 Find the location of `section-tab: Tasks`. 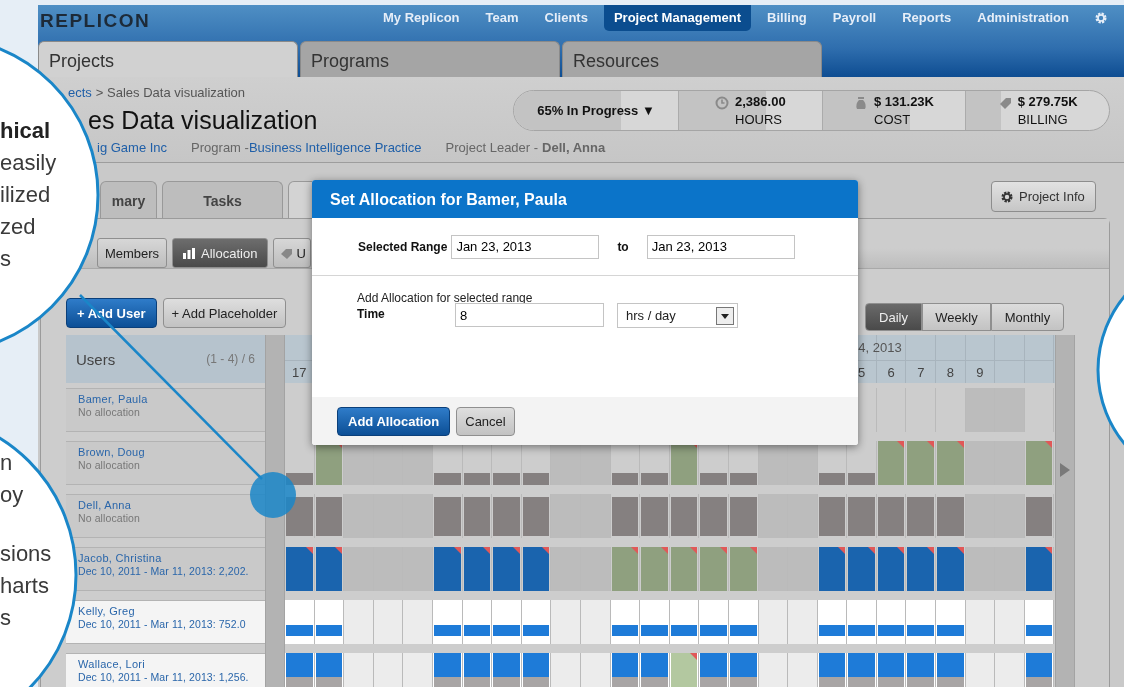

section-tab: Tasks is located at coordinates (222, 199).